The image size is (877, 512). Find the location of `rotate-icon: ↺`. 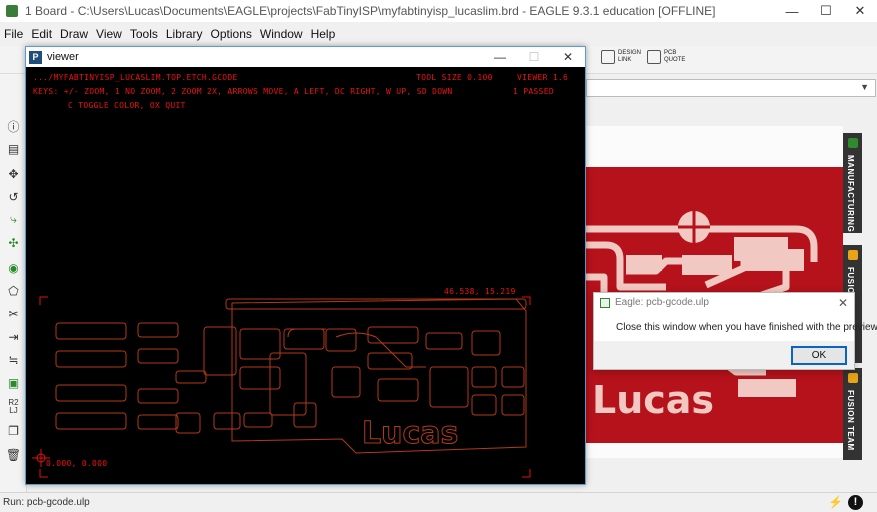

rotate-icon: ↺ is located at coordinates (13, 196).